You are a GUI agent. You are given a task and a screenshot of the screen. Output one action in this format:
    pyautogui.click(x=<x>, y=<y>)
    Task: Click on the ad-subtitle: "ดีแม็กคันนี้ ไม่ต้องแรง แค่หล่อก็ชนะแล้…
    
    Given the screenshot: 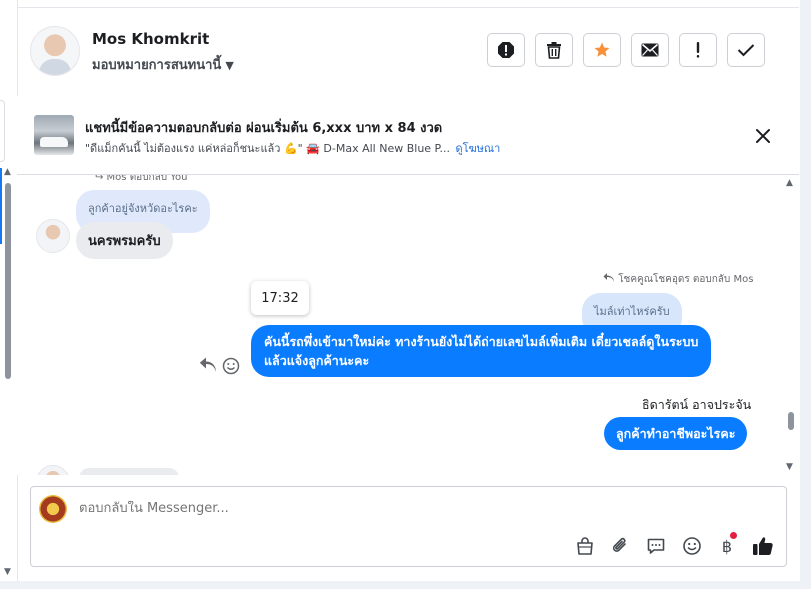 What is the action you would take?
    pyautogui.click(x=292, y=148)
    